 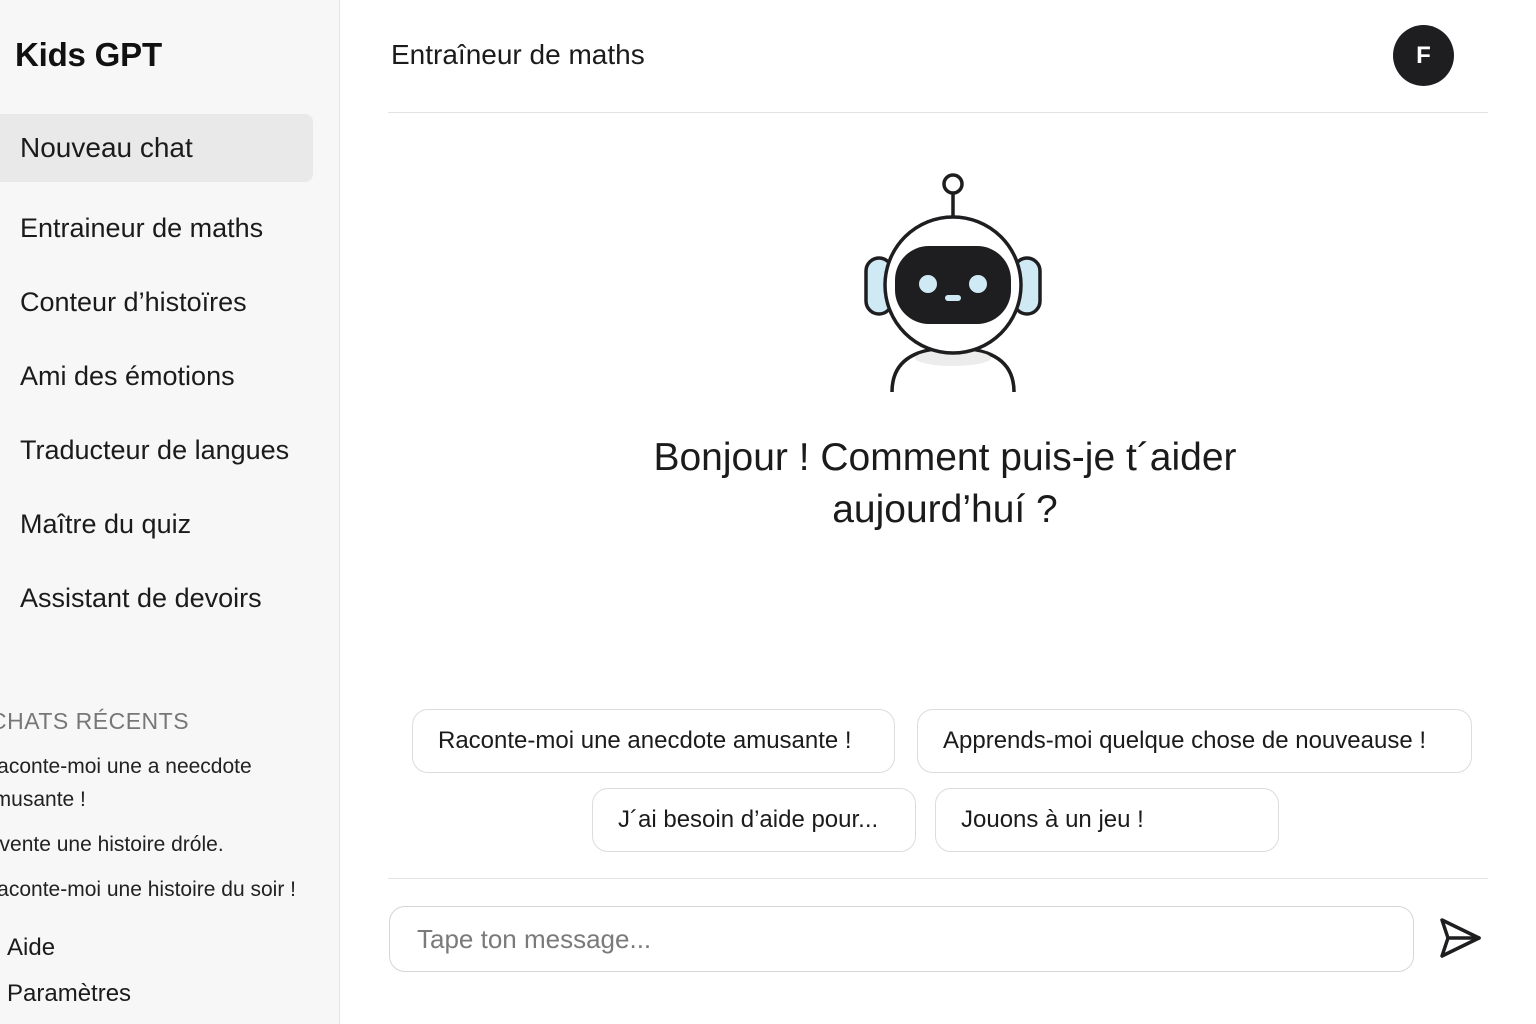 I want to click on chat-title: Entraîneur de maths, so click(x=518, y=54).